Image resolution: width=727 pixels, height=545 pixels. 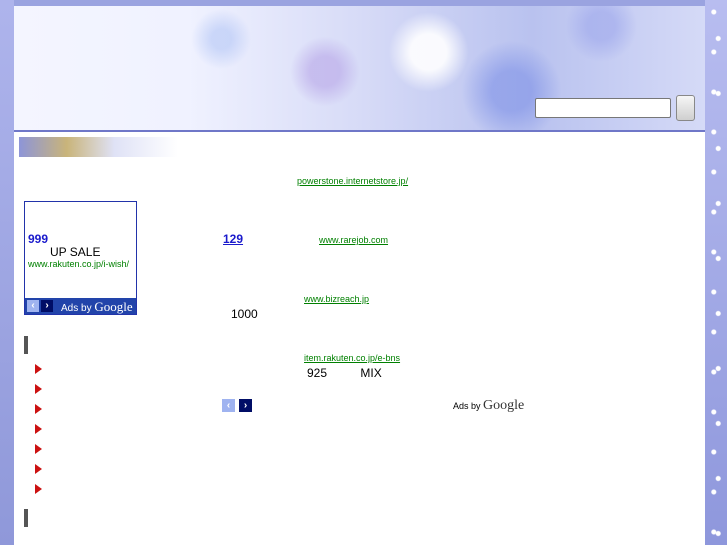 I want to click on ad-url-link: www.rarejob.com, so click(x=353, y=240).